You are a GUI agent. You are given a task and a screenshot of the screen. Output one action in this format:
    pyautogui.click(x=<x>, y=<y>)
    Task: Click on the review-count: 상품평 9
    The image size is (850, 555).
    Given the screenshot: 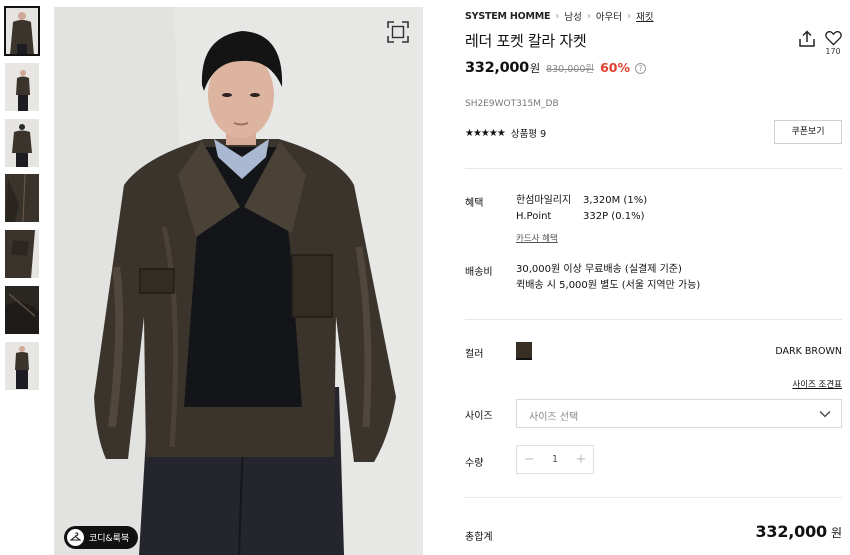 What is the action you would take?
    pyautogui.click(x=528, y=133)
    